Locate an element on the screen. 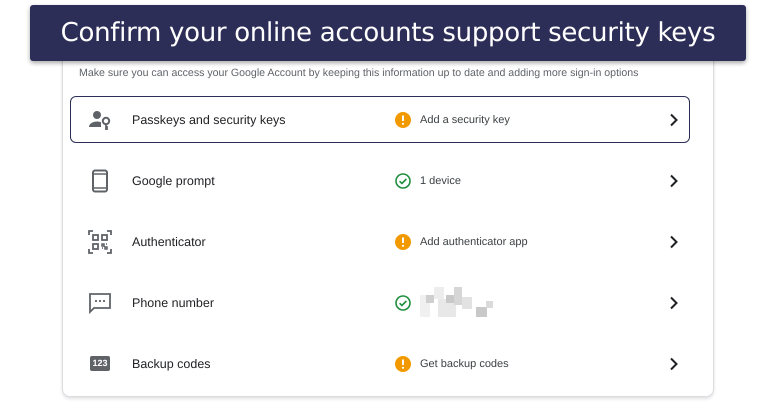 The image size is (768, 405). message-icon is located at coordinates (100, 302).